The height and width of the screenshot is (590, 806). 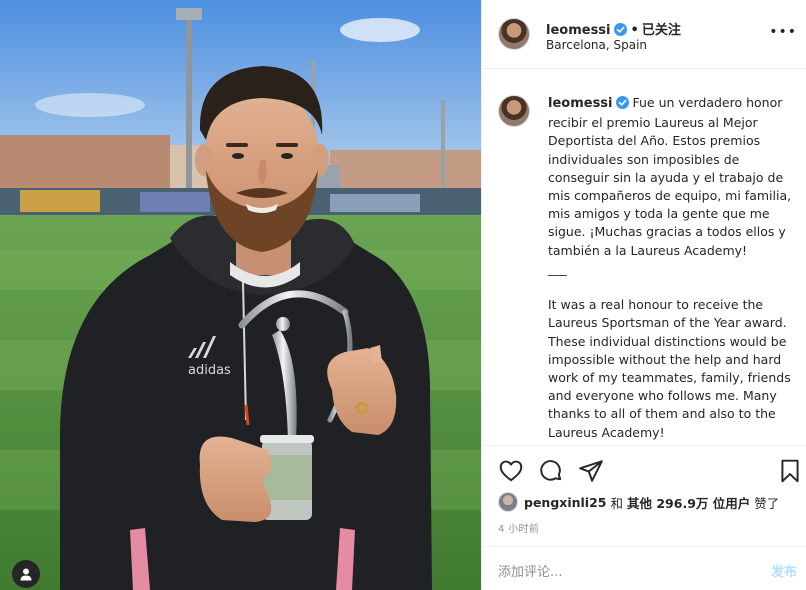 I want to click on user-tag-glyph, so click(x=26, y=574).